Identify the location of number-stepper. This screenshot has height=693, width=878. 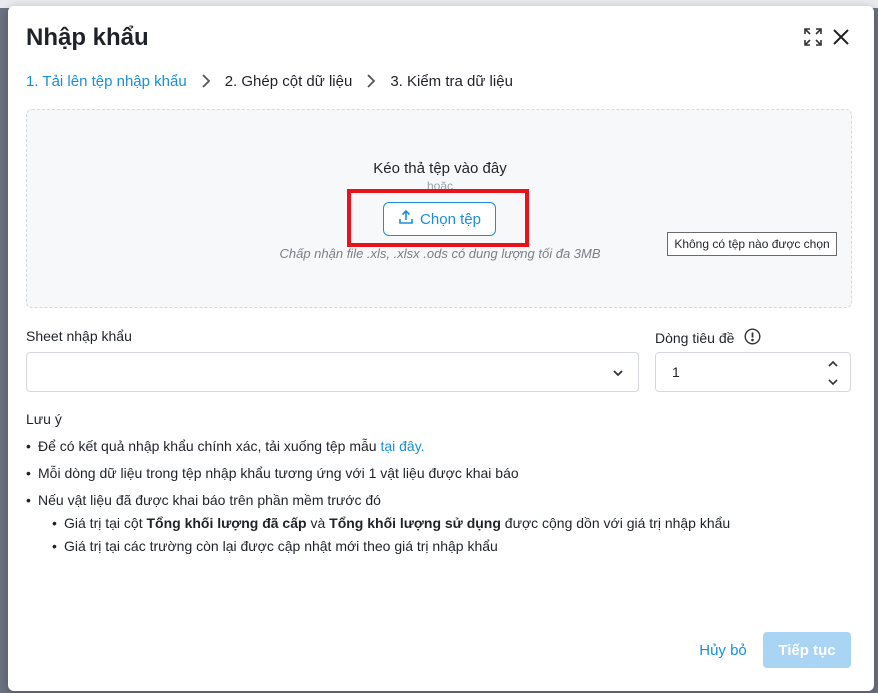
(833, 373).